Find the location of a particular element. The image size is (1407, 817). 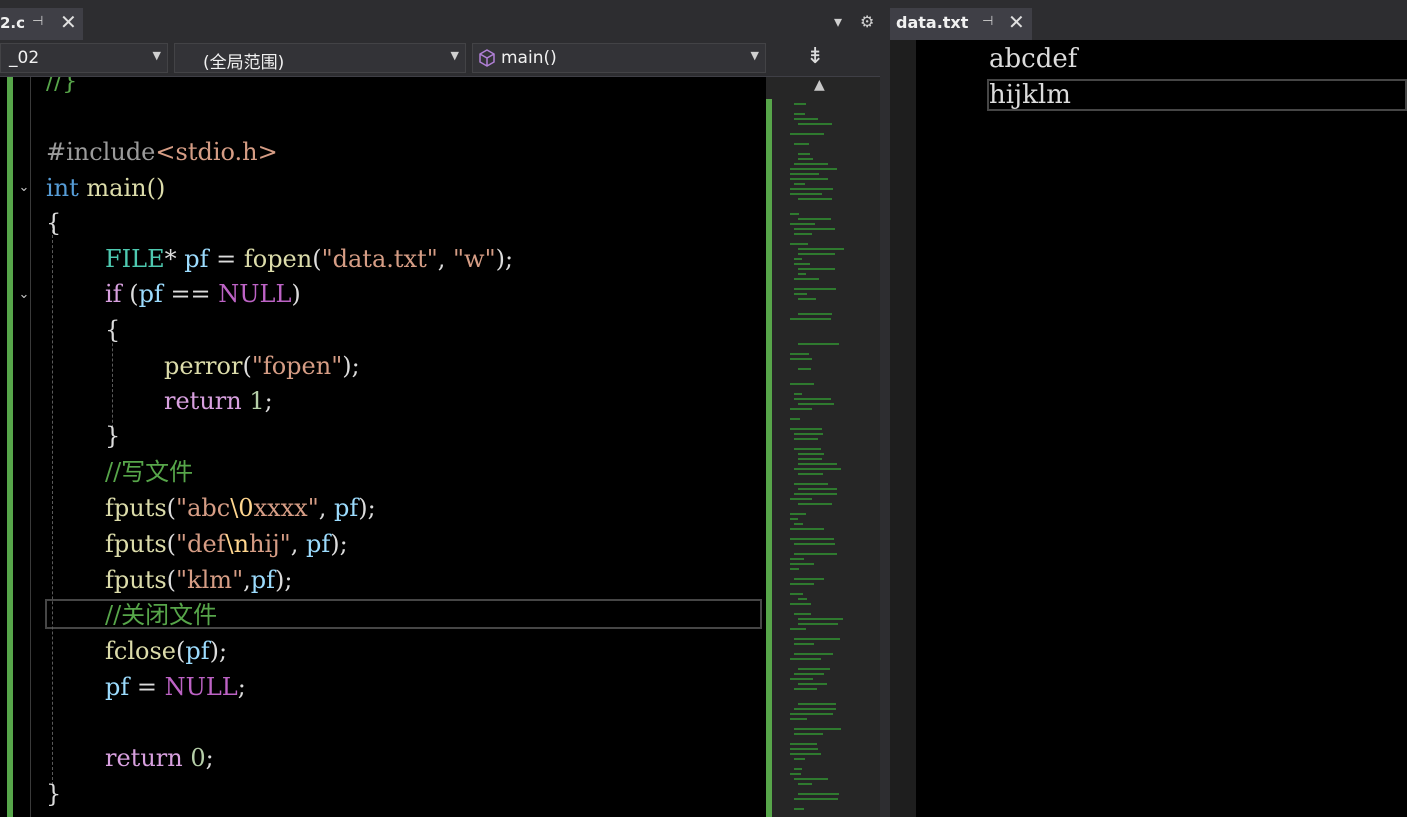

text-editor-margin is located at coordinates (903, 428).